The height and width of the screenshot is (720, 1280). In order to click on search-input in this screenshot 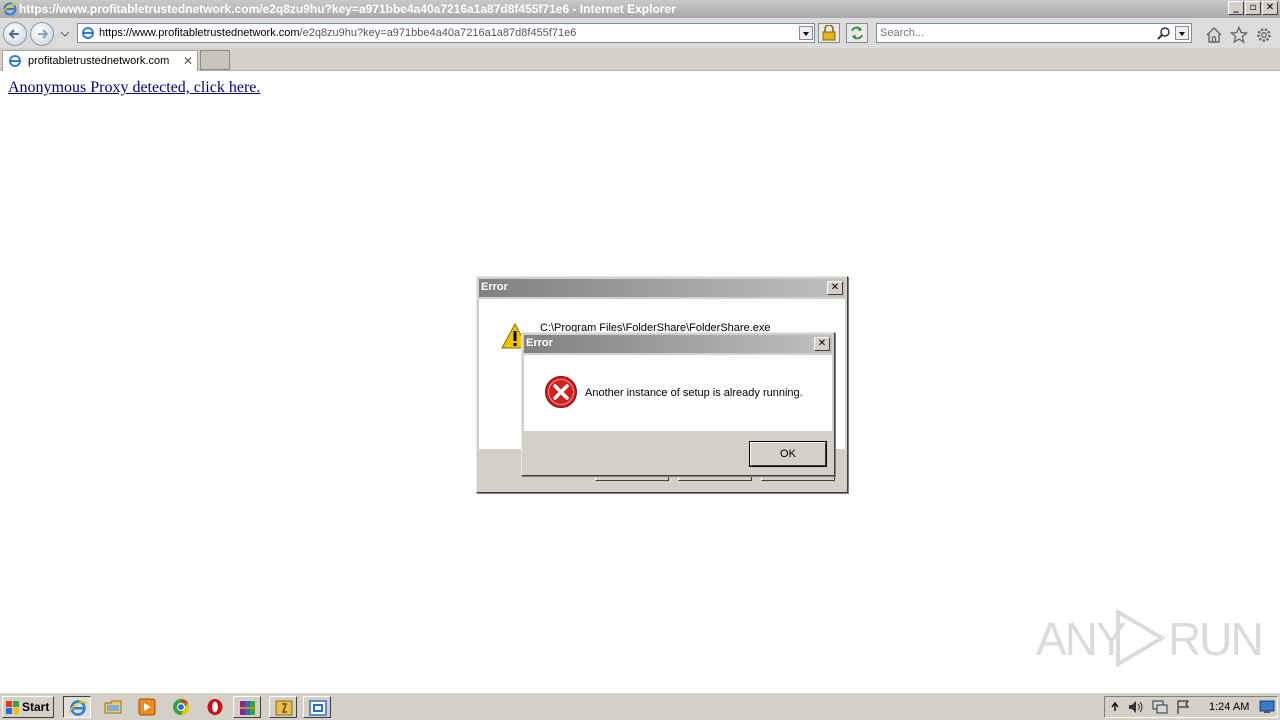, I will do `click(1015, 33)`.